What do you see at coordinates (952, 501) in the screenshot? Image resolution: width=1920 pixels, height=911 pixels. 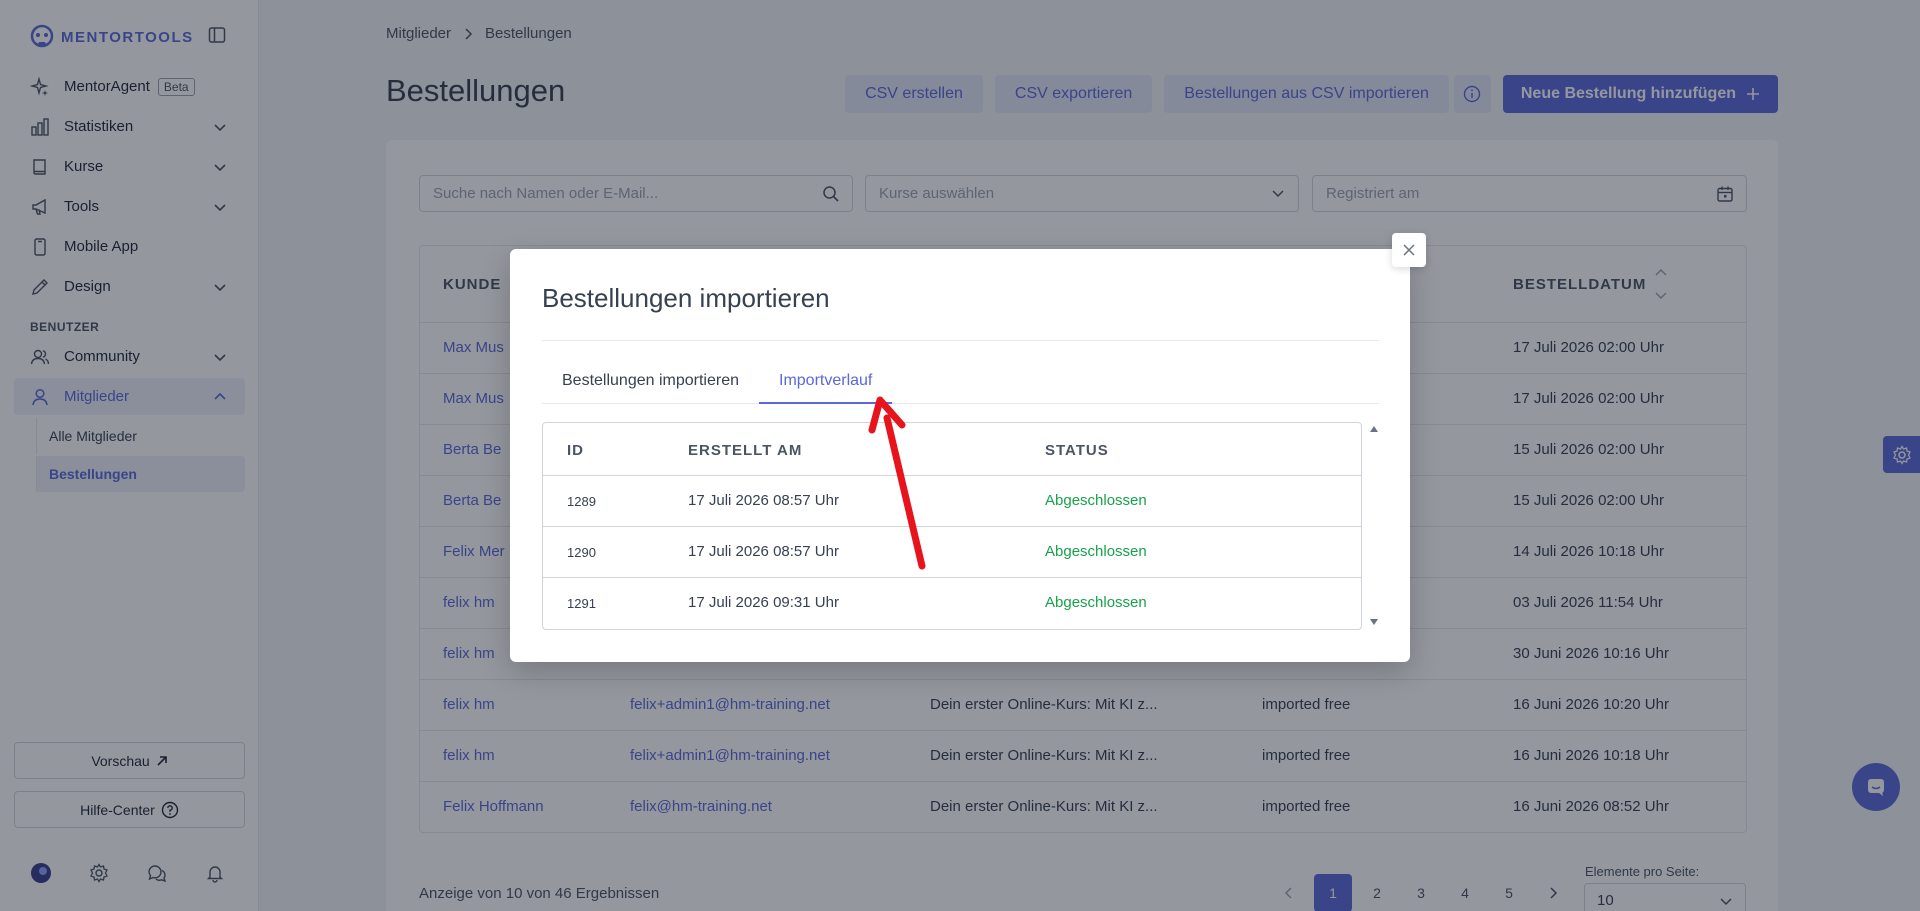 I see `import-table-row: 1289 17 Juli 2026 08:57 Uhr Abgeschlossen` at bounding box center [952, 501].